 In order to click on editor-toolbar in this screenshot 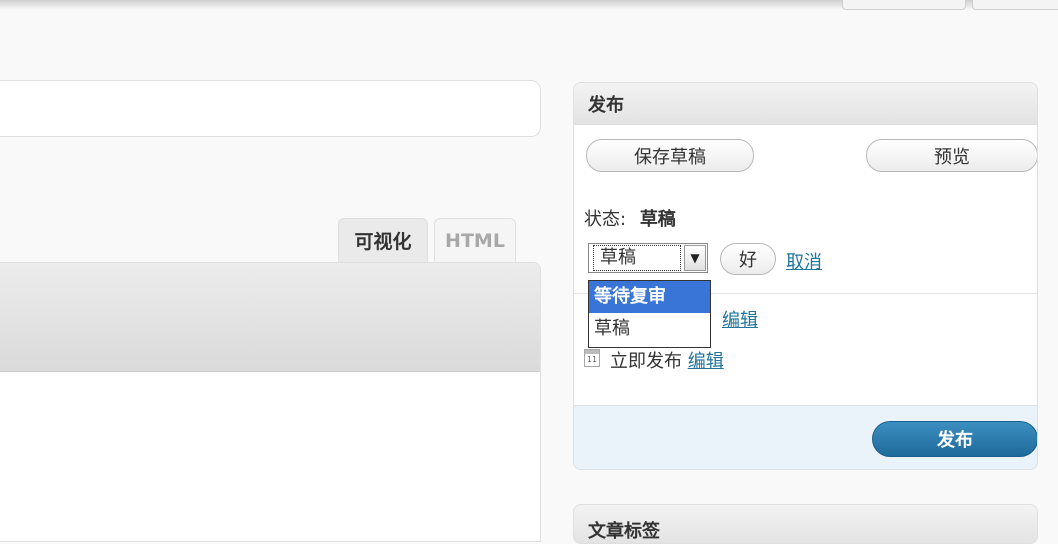, I will do `click(270, 317)`.